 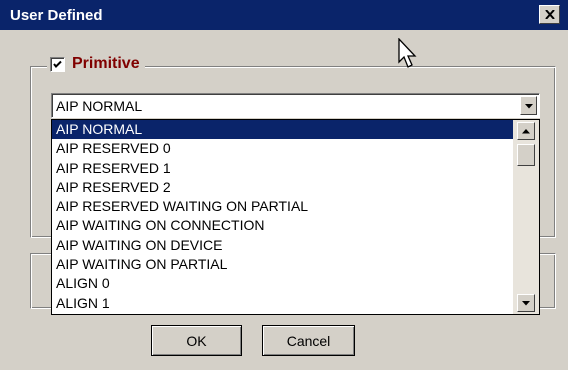 I want to click on arrow-up-icon, so click(x=526, y=131).